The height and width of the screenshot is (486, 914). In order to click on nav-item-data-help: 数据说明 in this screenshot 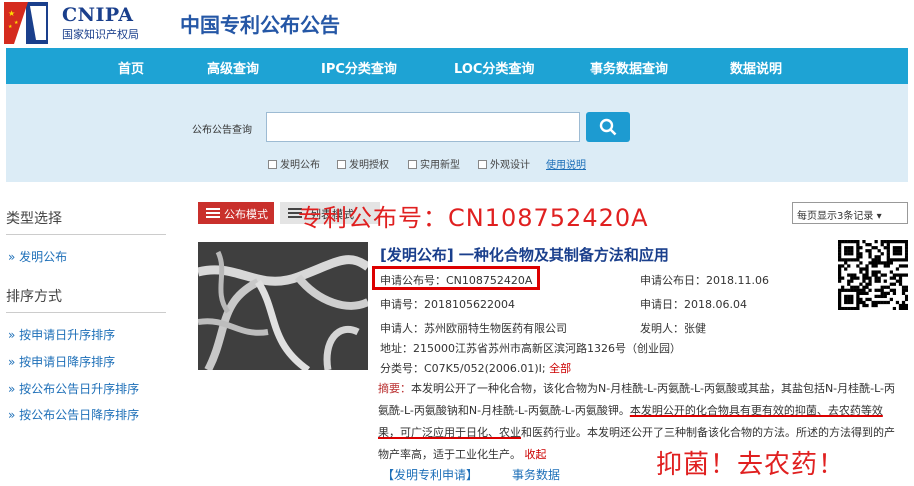, I will do `click(756, 67)`.